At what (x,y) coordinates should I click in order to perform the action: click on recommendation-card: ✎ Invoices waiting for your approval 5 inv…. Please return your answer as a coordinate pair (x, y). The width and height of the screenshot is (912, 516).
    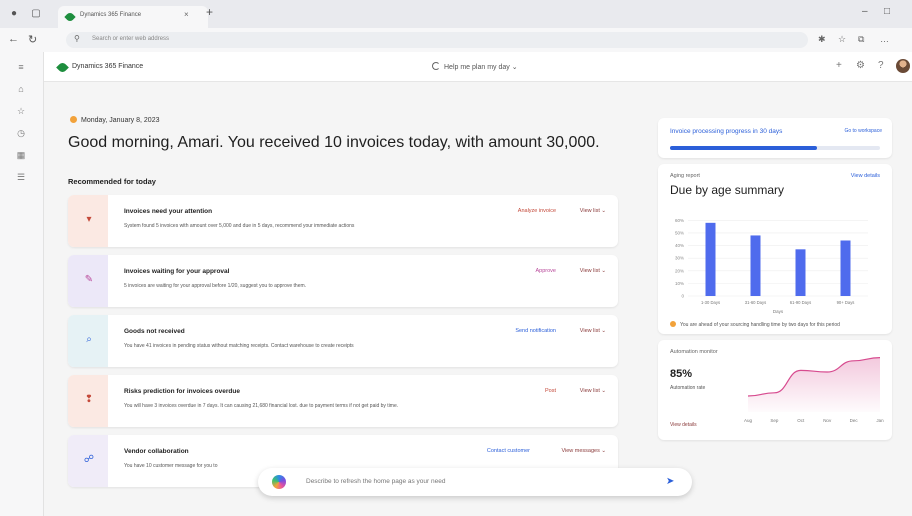
    Looking at the image, I should click on (343, 281).